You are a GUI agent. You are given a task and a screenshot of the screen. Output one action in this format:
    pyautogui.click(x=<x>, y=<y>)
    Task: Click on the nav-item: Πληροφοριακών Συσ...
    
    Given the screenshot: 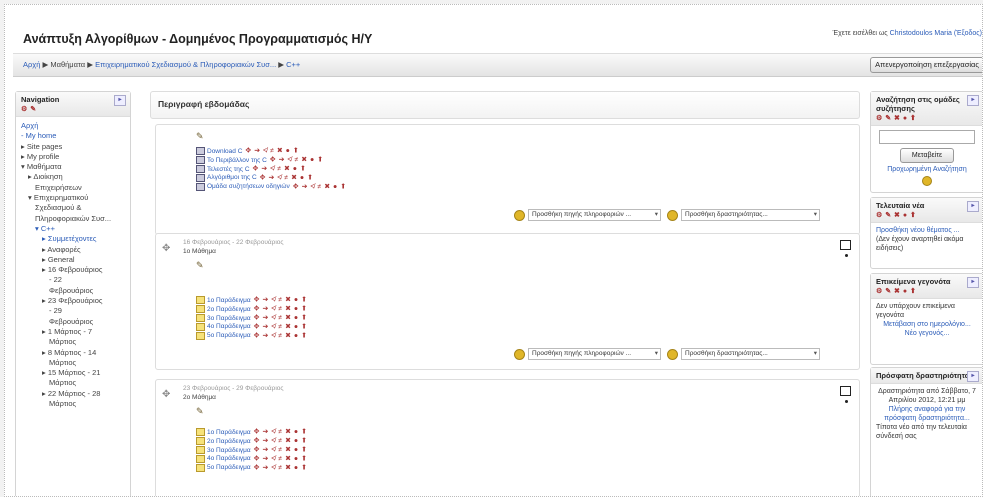 What is the action you would take?
    pyautogui.click(x=73, y=219)
    